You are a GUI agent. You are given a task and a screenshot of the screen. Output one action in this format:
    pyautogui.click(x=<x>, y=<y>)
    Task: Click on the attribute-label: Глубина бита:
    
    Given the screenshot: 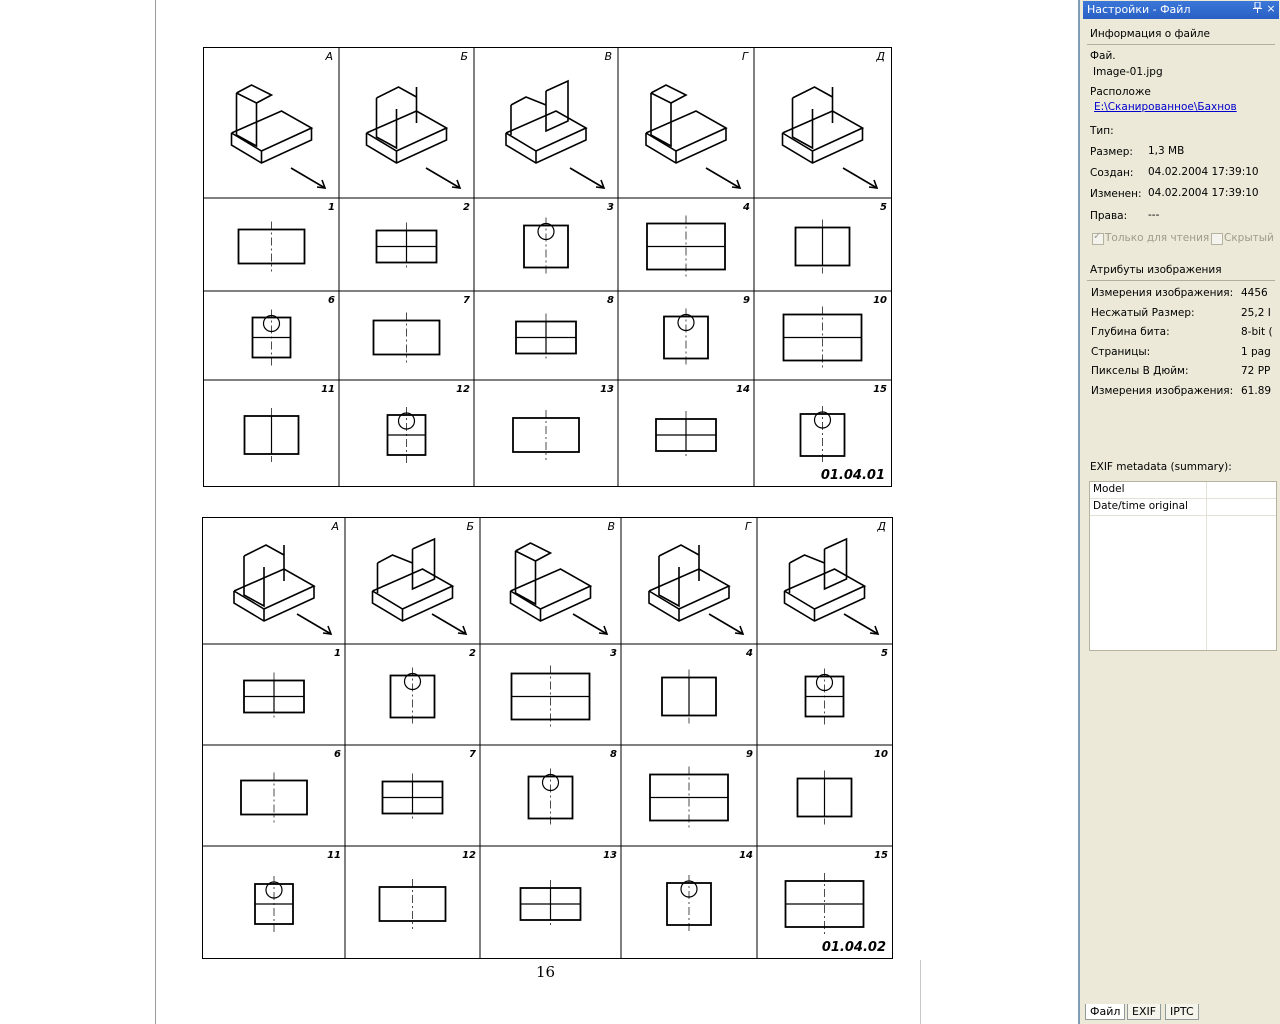 What is the action you would take?
    pyautogui.click(x=1130, y=332)
    